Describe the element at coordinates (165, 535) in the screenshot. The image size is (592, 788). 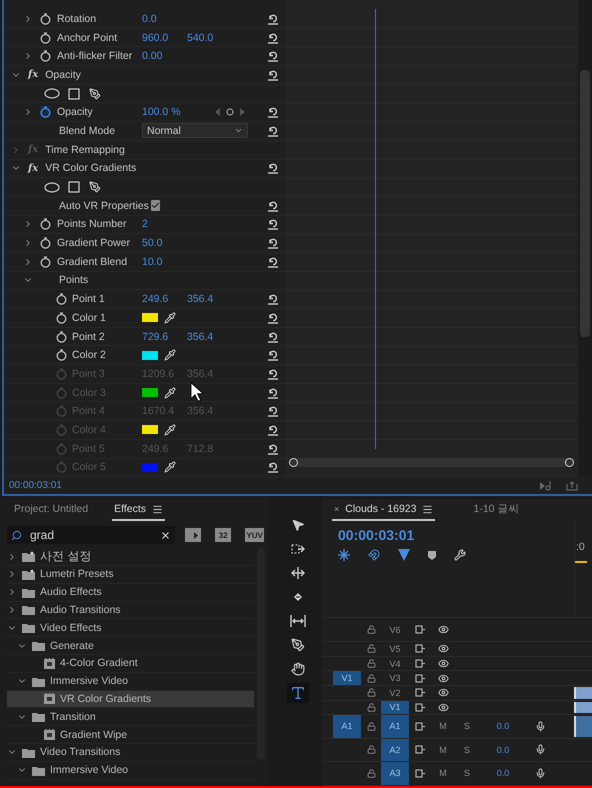
I see `clear-icon` at that location.